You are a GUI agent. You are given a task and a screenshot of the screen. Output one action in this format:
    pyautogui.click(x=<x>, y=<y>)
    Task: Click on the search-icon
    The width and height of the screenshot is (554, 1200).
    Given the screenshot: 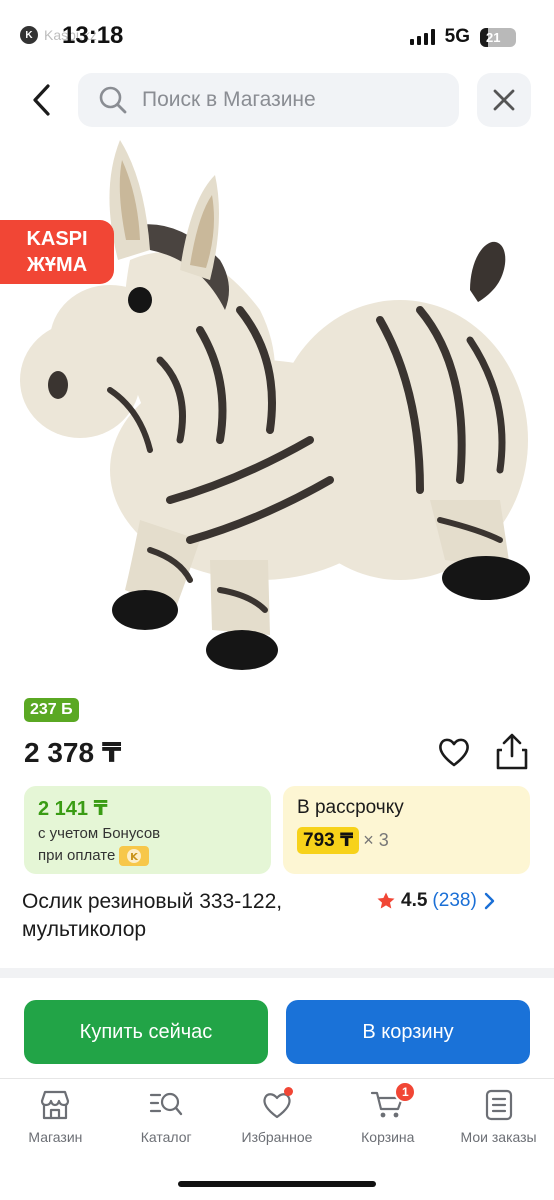 What is the action you would take?
    pyautogui.click(x=113, y=100)
    